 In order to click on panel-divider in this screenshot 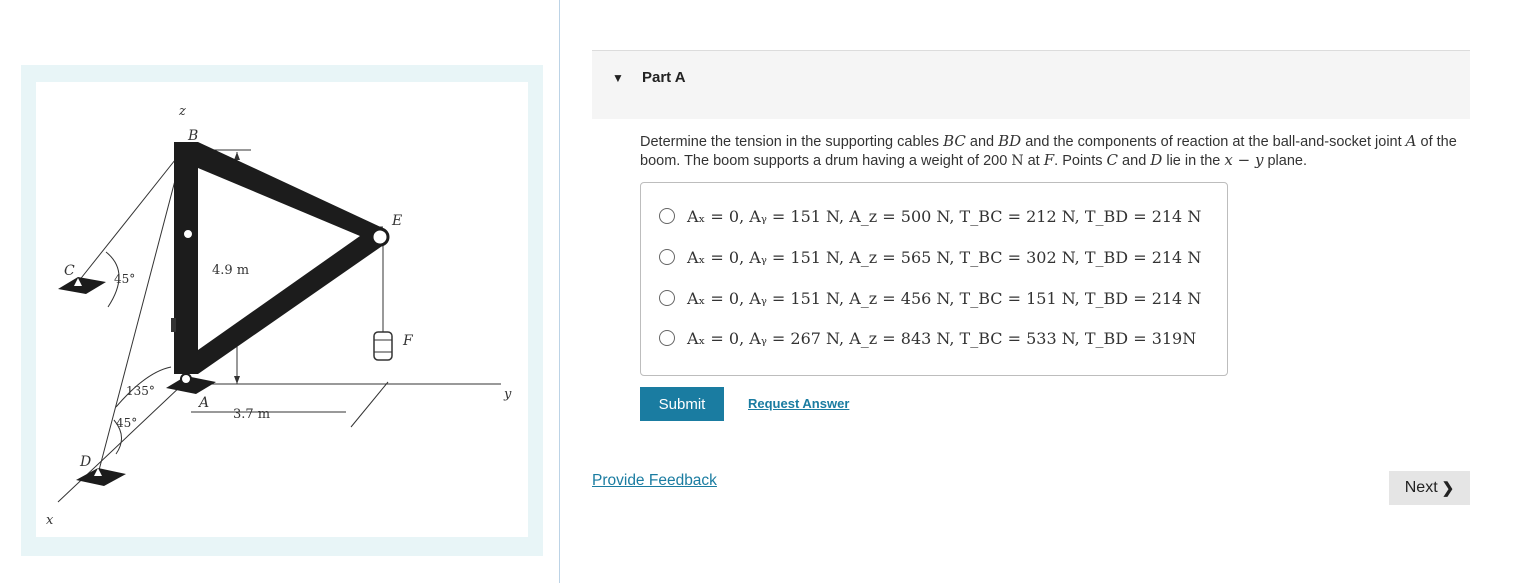, I will do `click(559, 291)`.